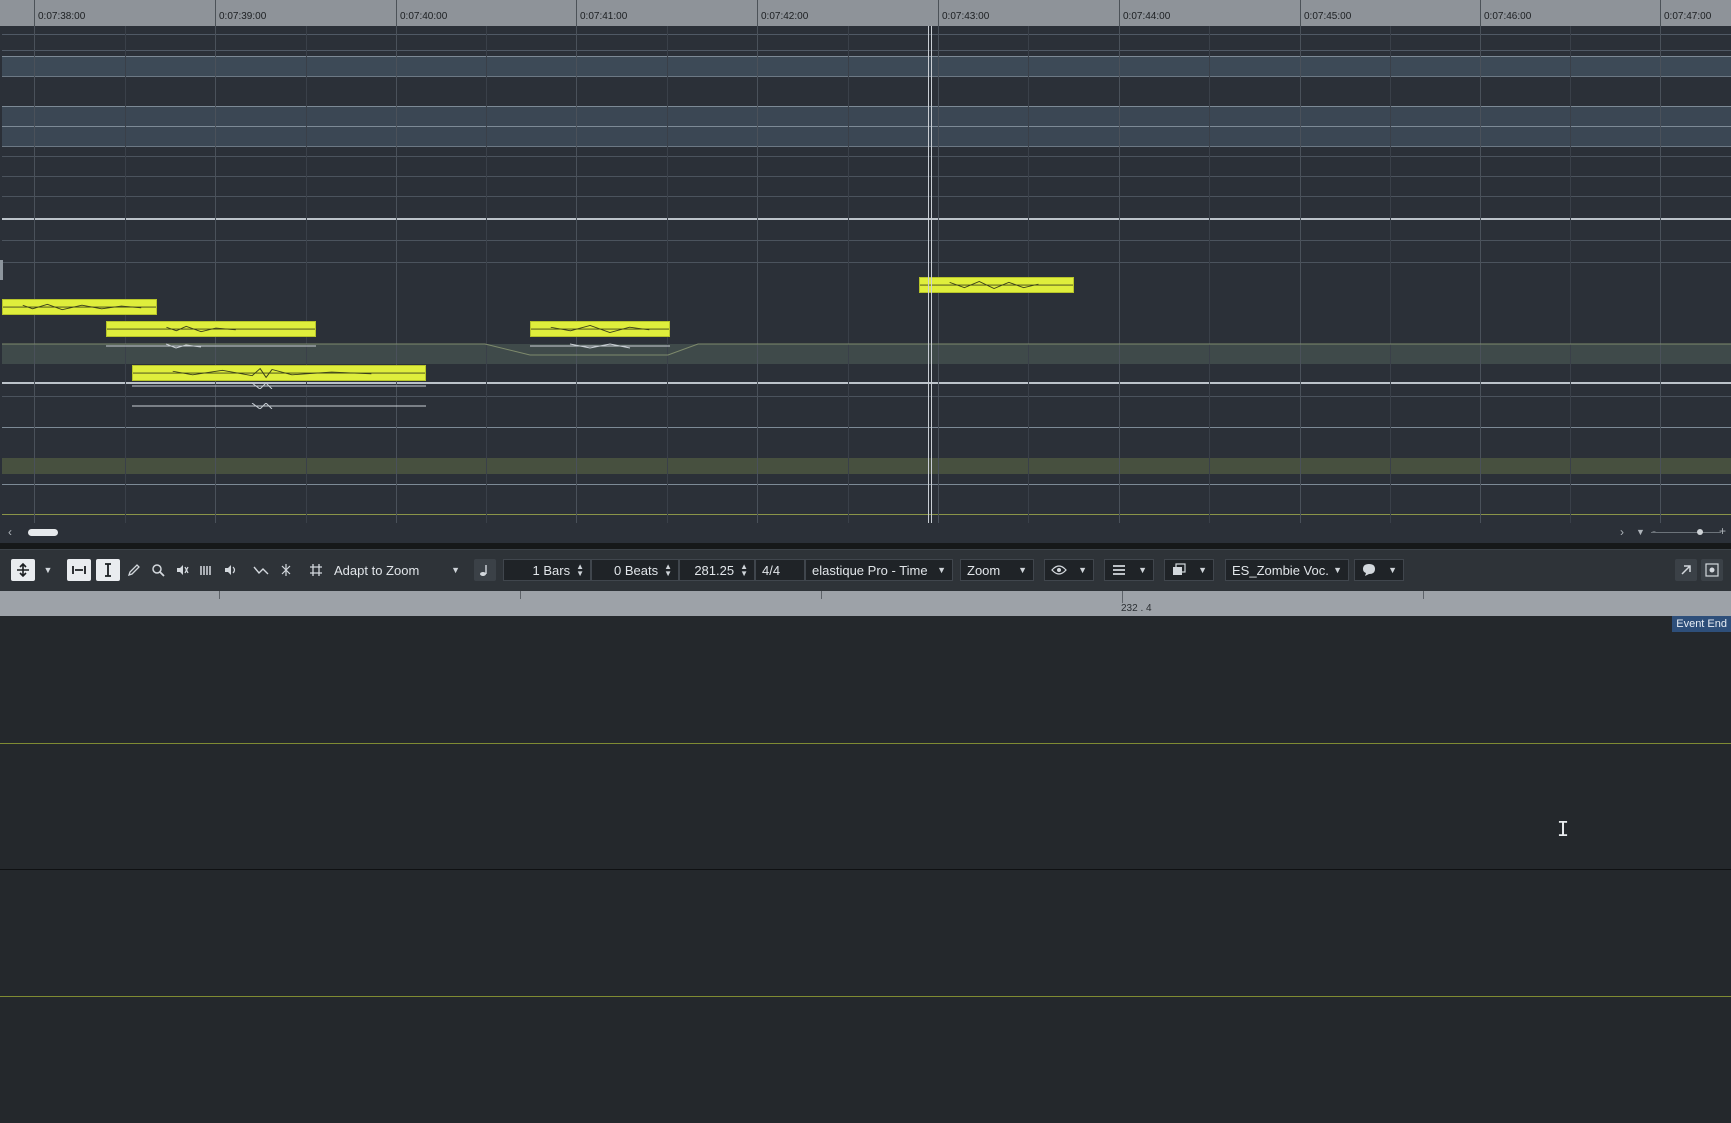 The height and width of the screenshot is (1123, 1731). What do you see at coordinates (261, 570) in the screenshot?
I see `curve-icon` at bounding box center [261, 570].